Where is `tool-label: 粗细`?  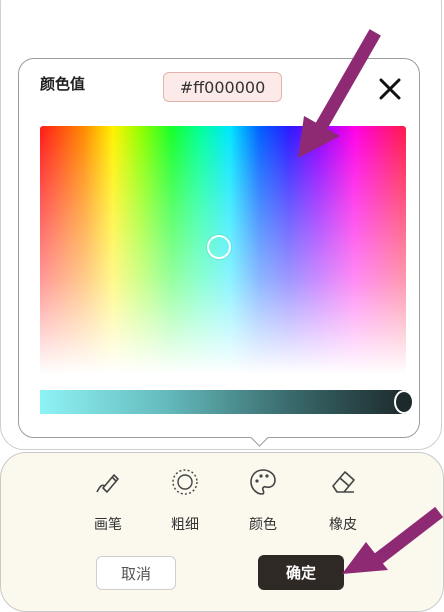 tool-label: 粗细 is located at coordinates (185, 525).